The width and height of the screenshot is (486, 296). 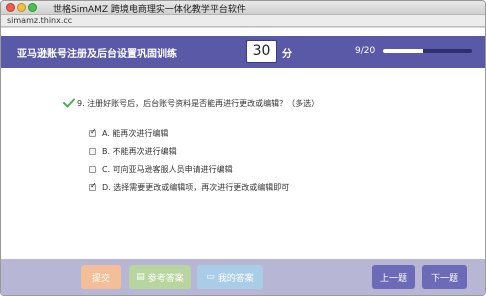 What do you see at coordinates (235, 278) in the screenshot?
I see `my-answer-label: 我的答案` at bounding box center [235, 278].